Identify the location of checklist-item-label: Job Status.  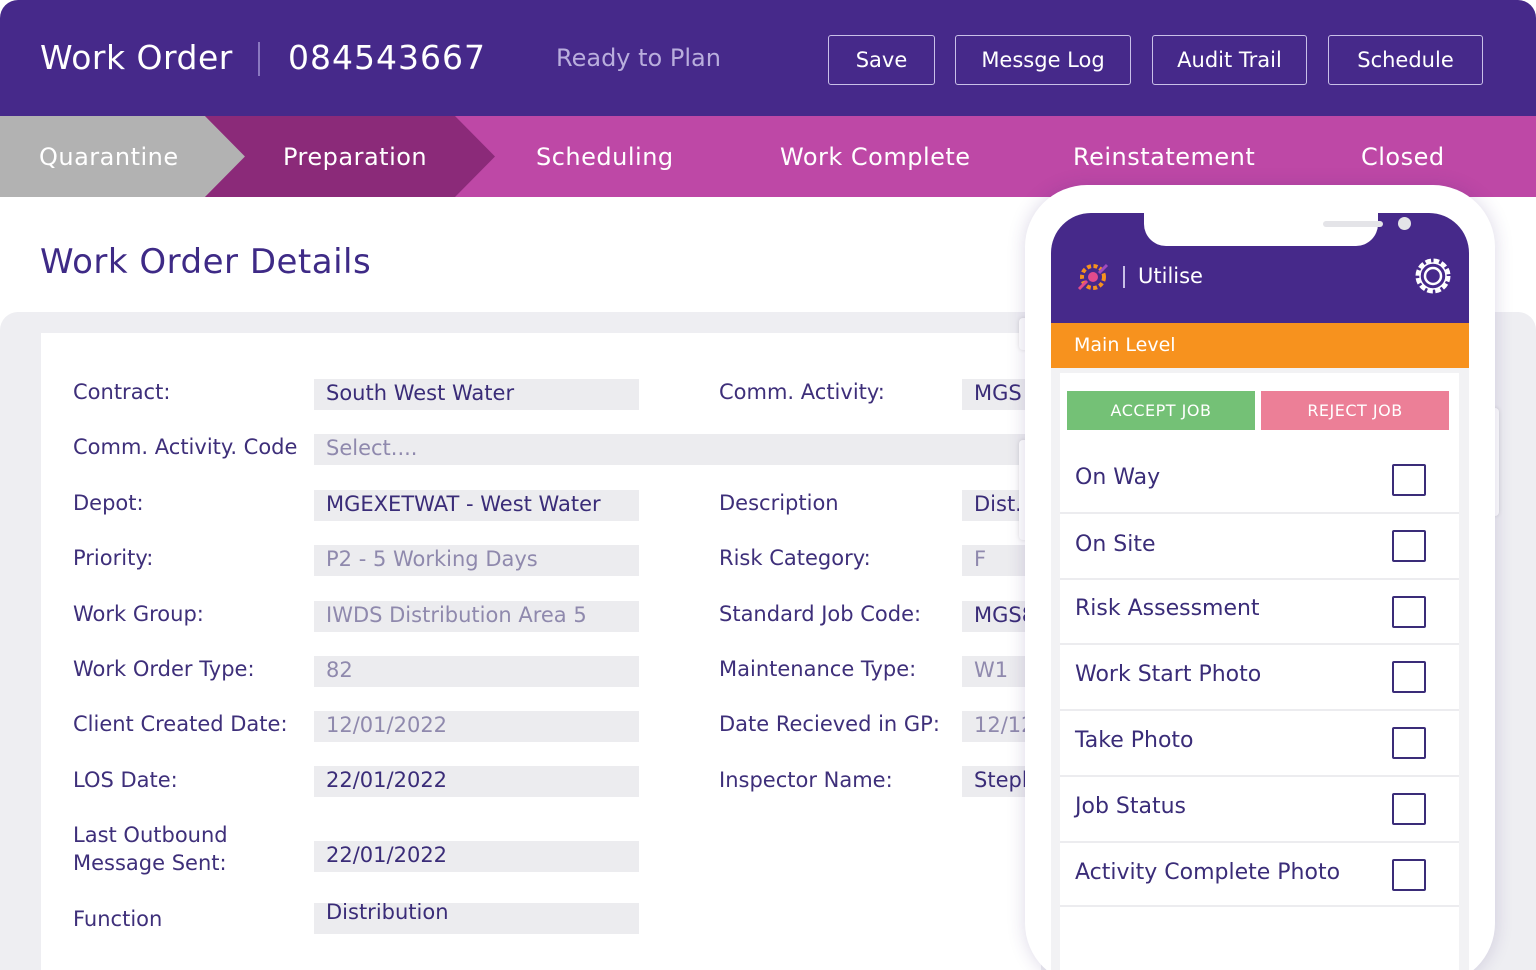
(1131, 806).